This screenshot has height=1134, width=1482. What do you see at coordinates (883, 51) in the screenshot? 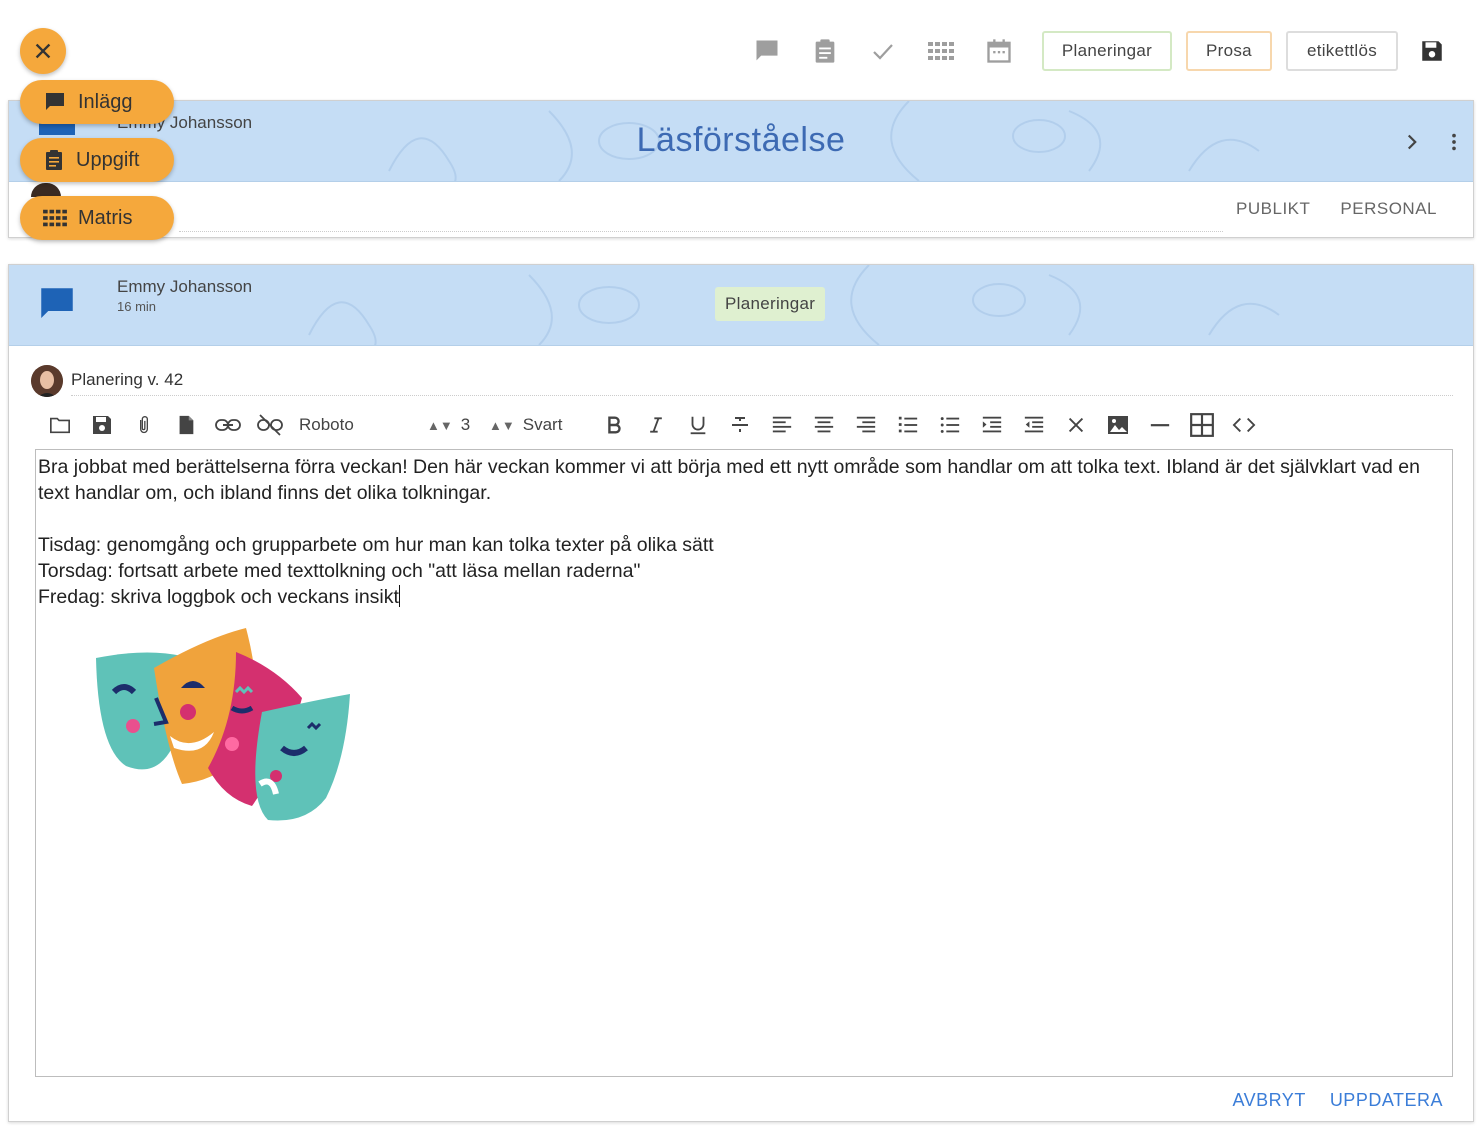
I see `check-icon` at bounding box center [883, 51].